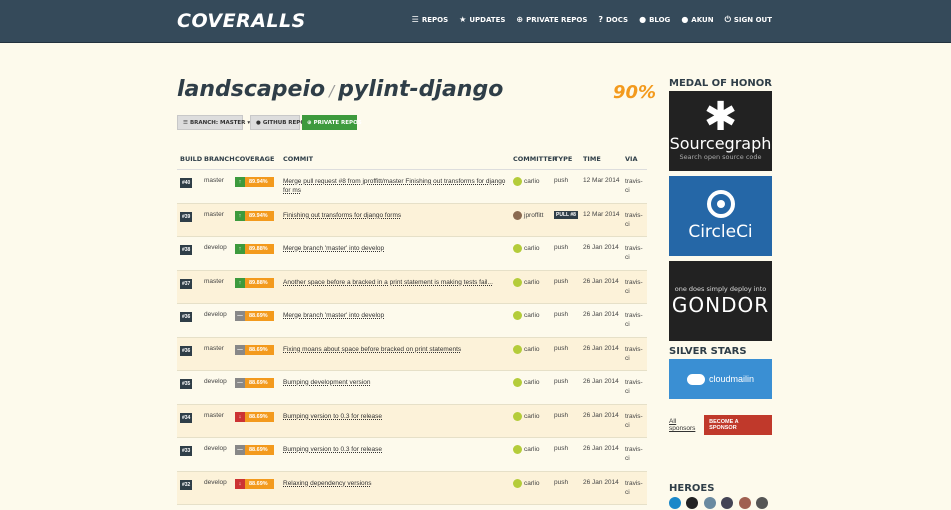  What do you see at coordinates (186, 183) in the screenshot?
I see `build-number-link: #40` at bounding box center [186, 183].